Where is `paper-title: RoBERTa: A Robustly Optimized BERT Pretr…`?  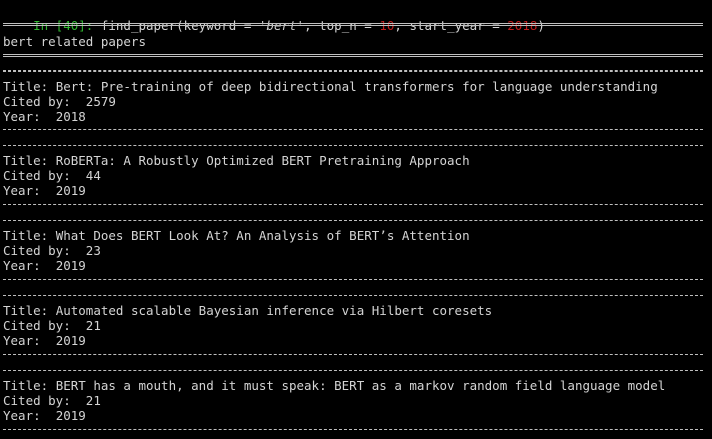 paper-title: RoBERTa: A Robustly Optimized BERT Pretr… is located at coordinates (262, 160).